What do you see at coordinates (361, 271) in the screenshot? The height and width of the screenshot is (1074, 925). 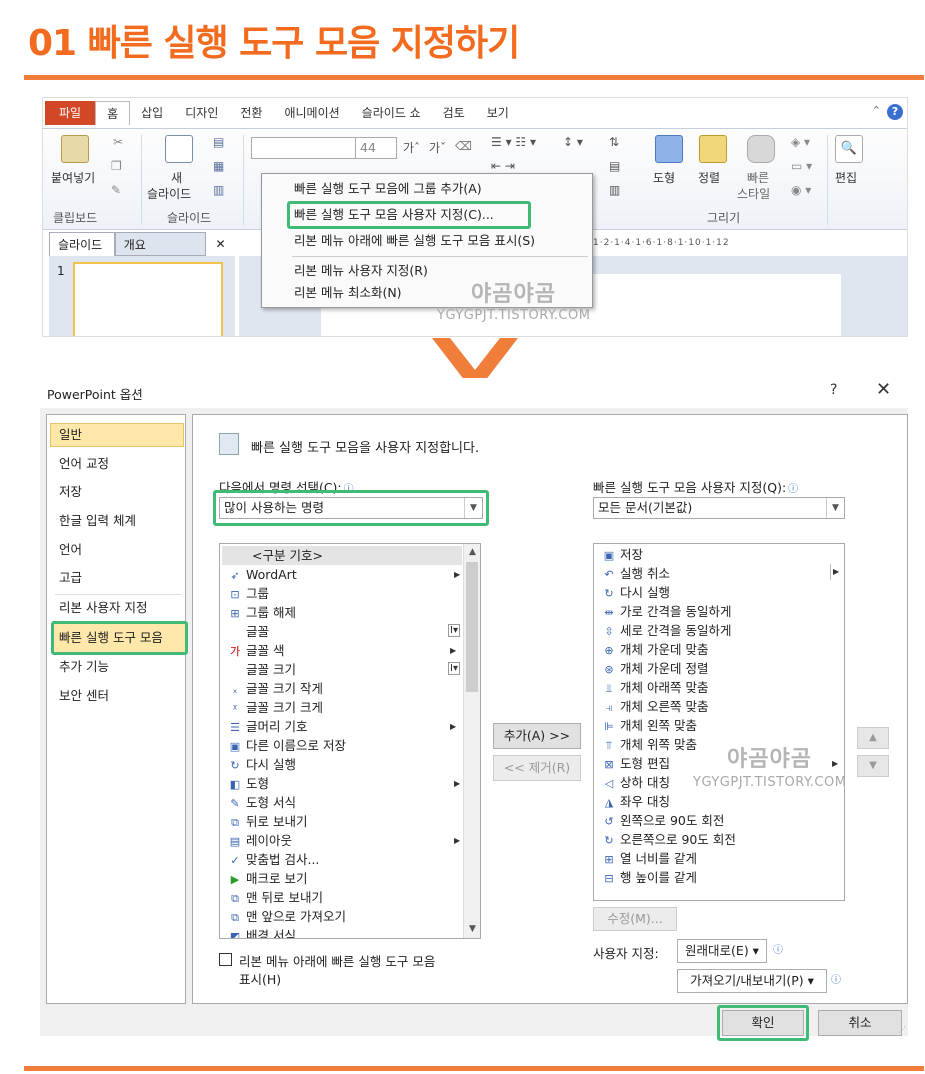 I see `menu-item-customize-ribbon: 리본 메뉴 사용자 지정(R)` at bounding box center [361, 271].